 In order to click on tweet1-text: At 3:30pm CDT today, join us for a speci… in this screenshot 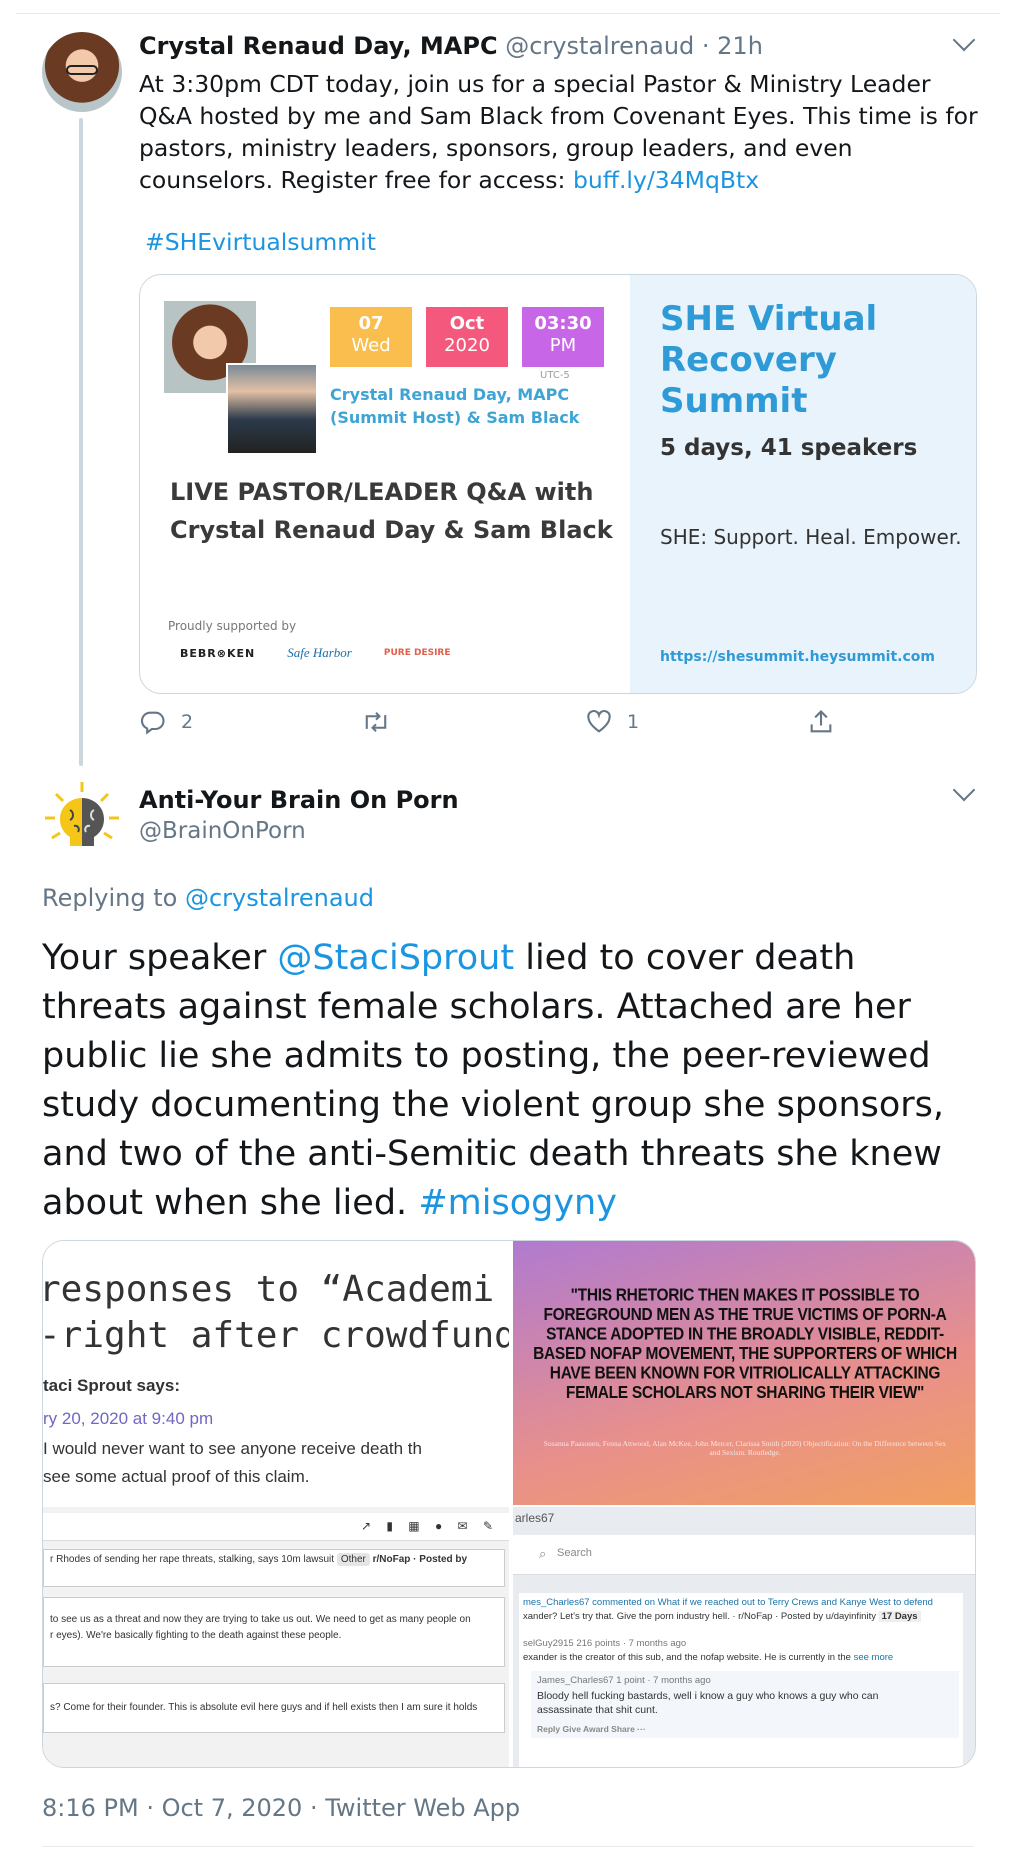, I will do `click(559, 132)`.